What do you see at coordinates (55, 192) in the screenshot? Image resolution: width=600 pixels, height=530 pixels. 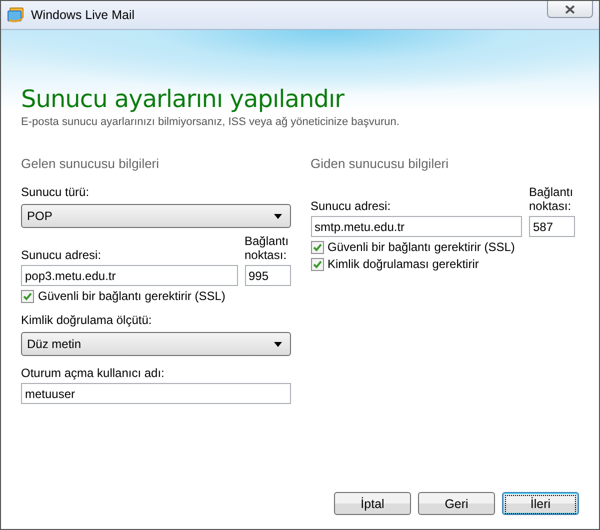 I see `field-label: Sunucu türü:` at bounding box center [55, 192].